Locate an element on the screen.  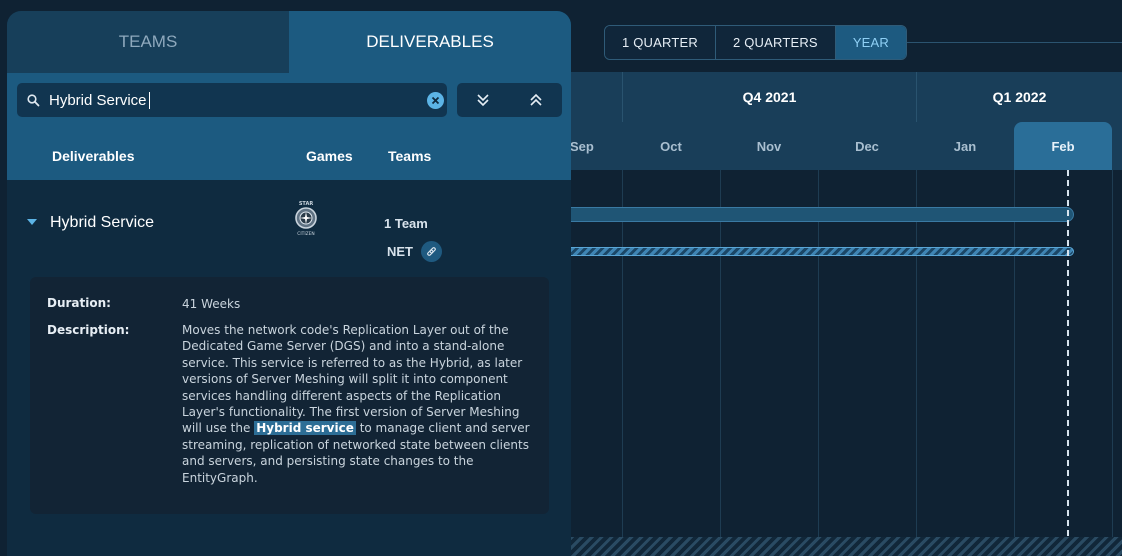
month-sep: Sep is located at coordinates (582, 146).